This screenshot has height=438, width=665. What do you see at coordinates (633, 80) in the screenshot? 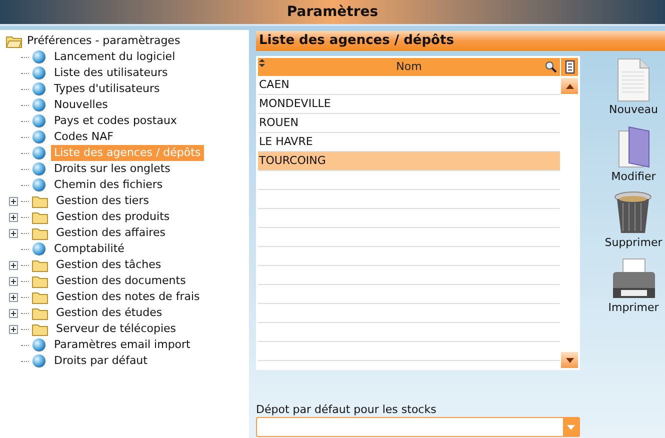
I see `document-icon` at bounding box center [633, 80].